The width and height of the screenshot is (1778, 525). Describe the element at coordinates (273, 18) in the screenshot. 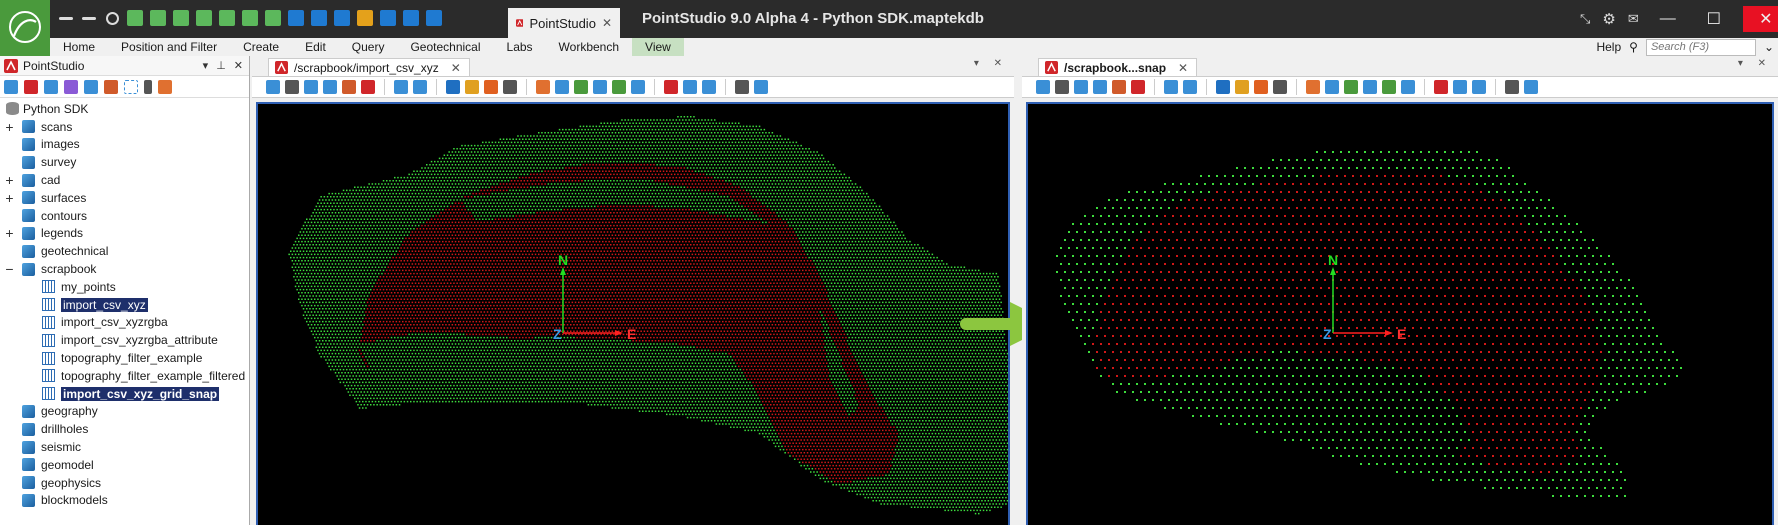

I see `text-icon` at that location.